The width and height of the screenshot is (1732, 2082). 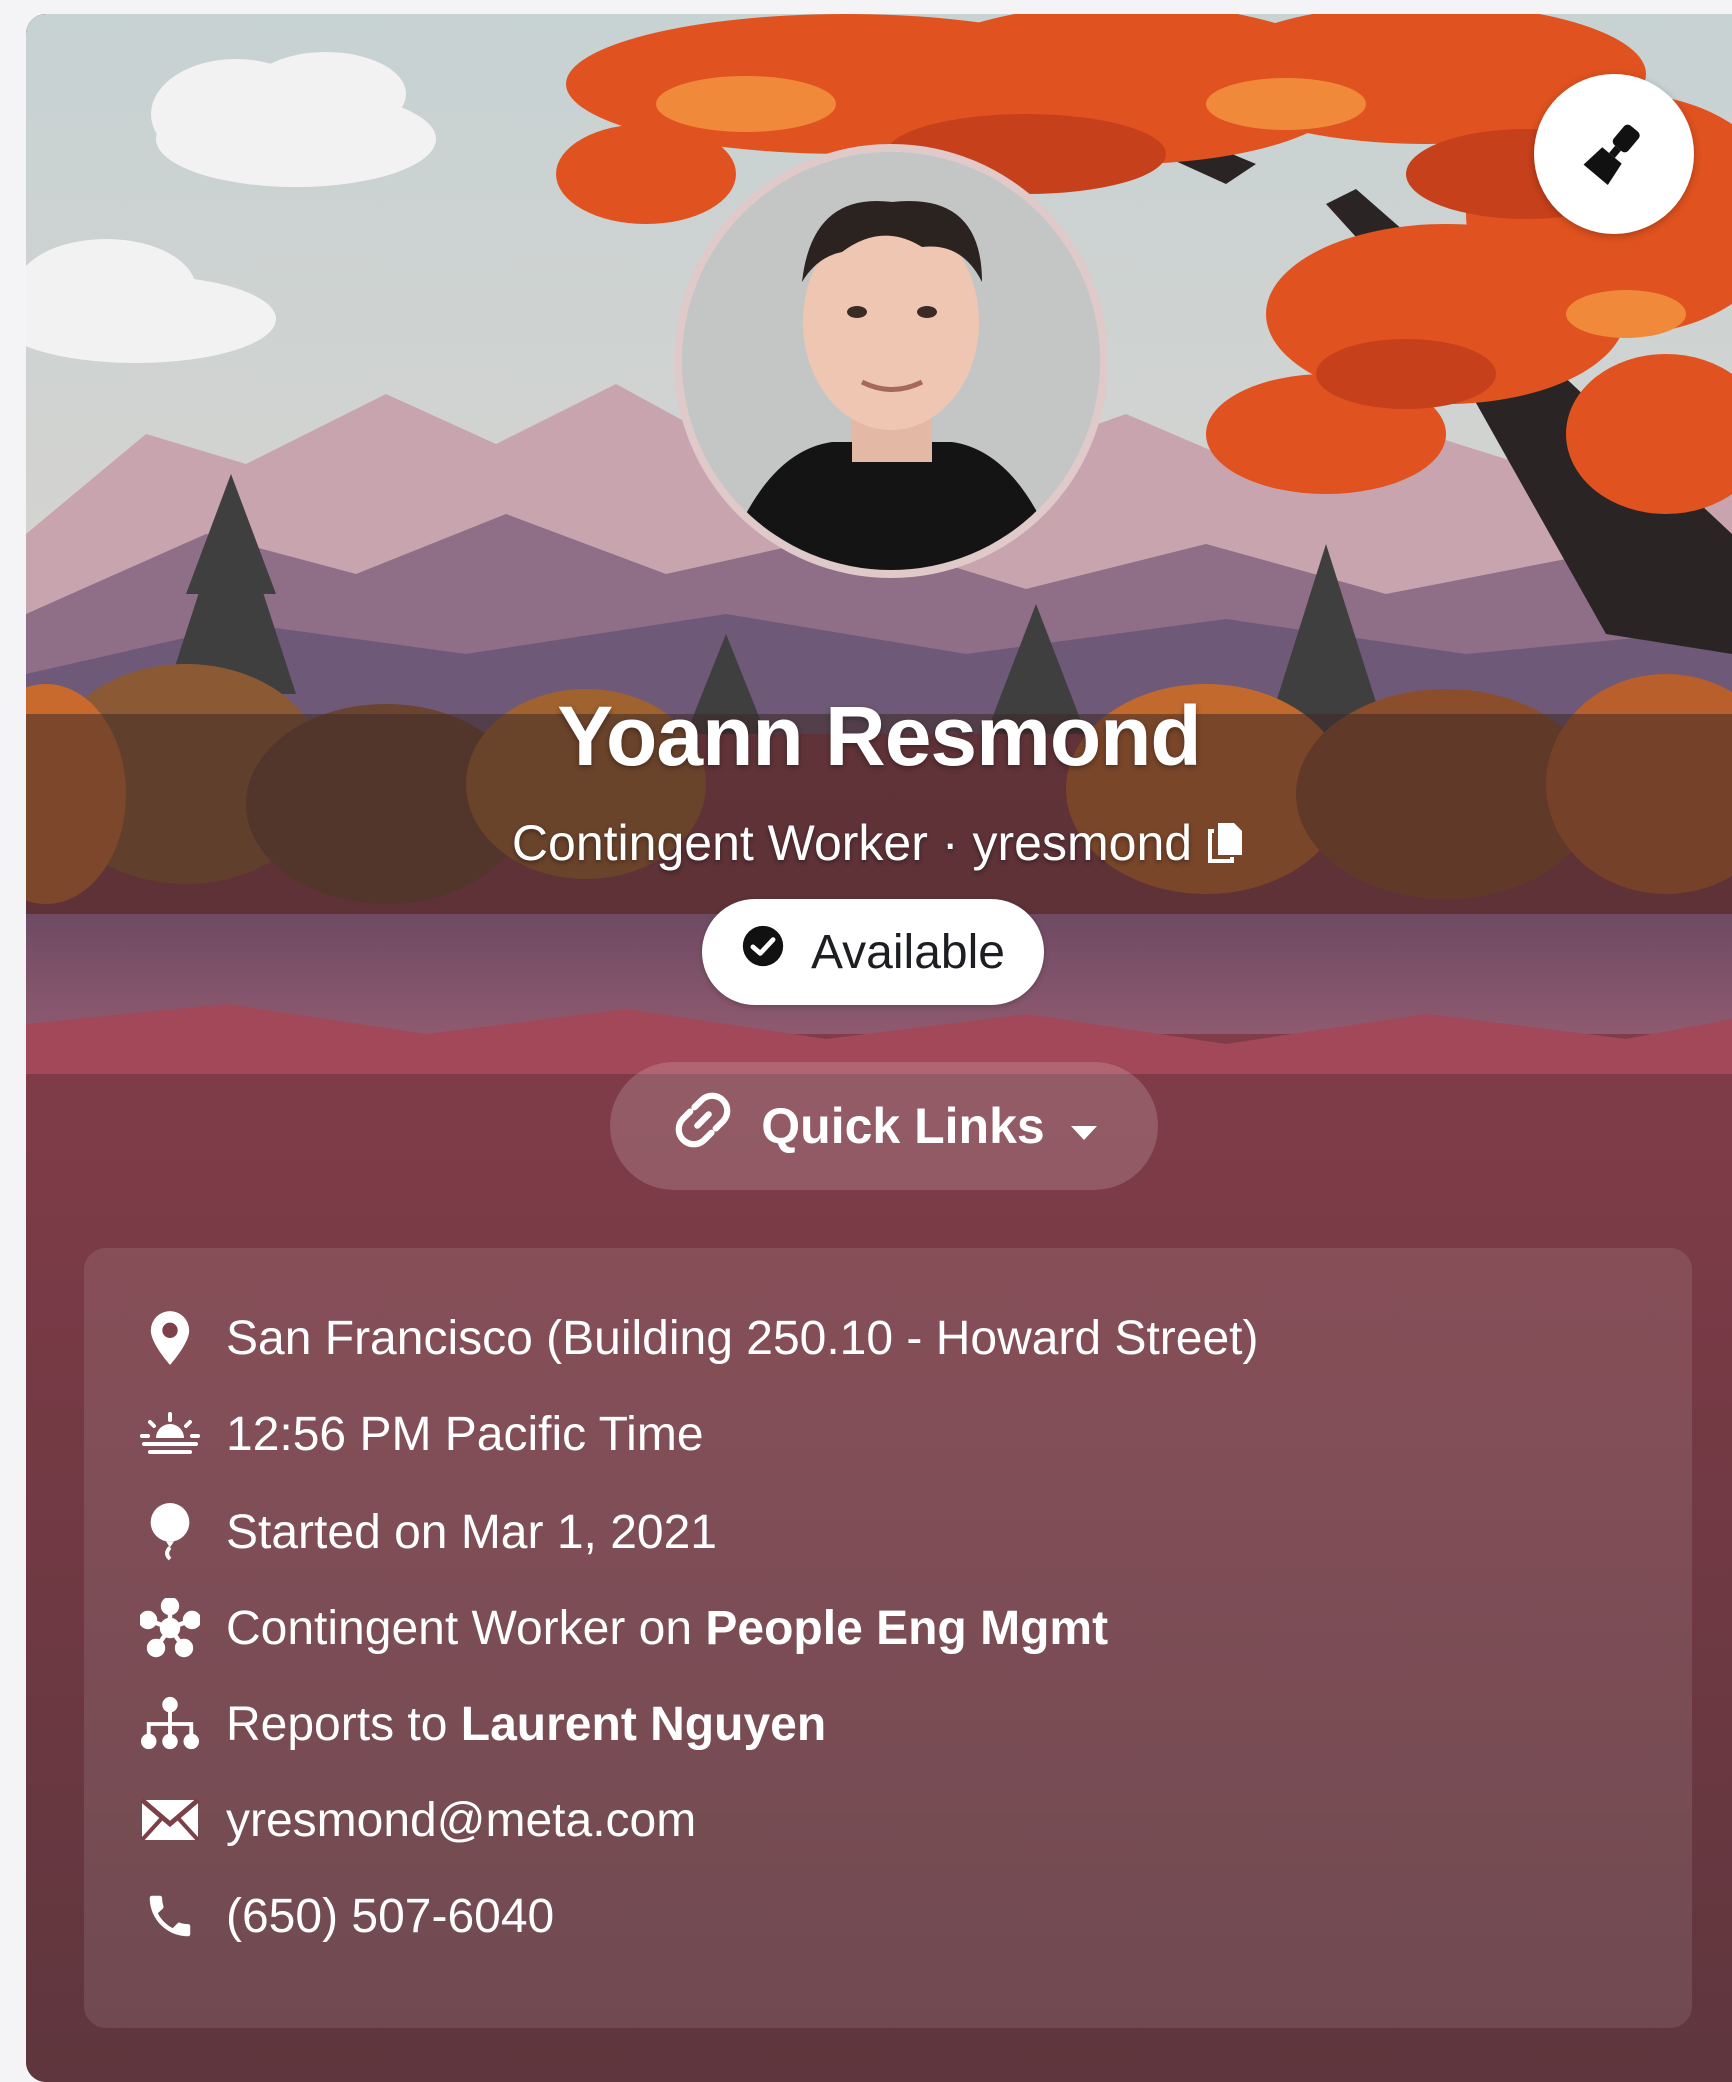 I want to click on profile-subtitle: Contingent Worker · yresmond, so click(x=879, y=843).